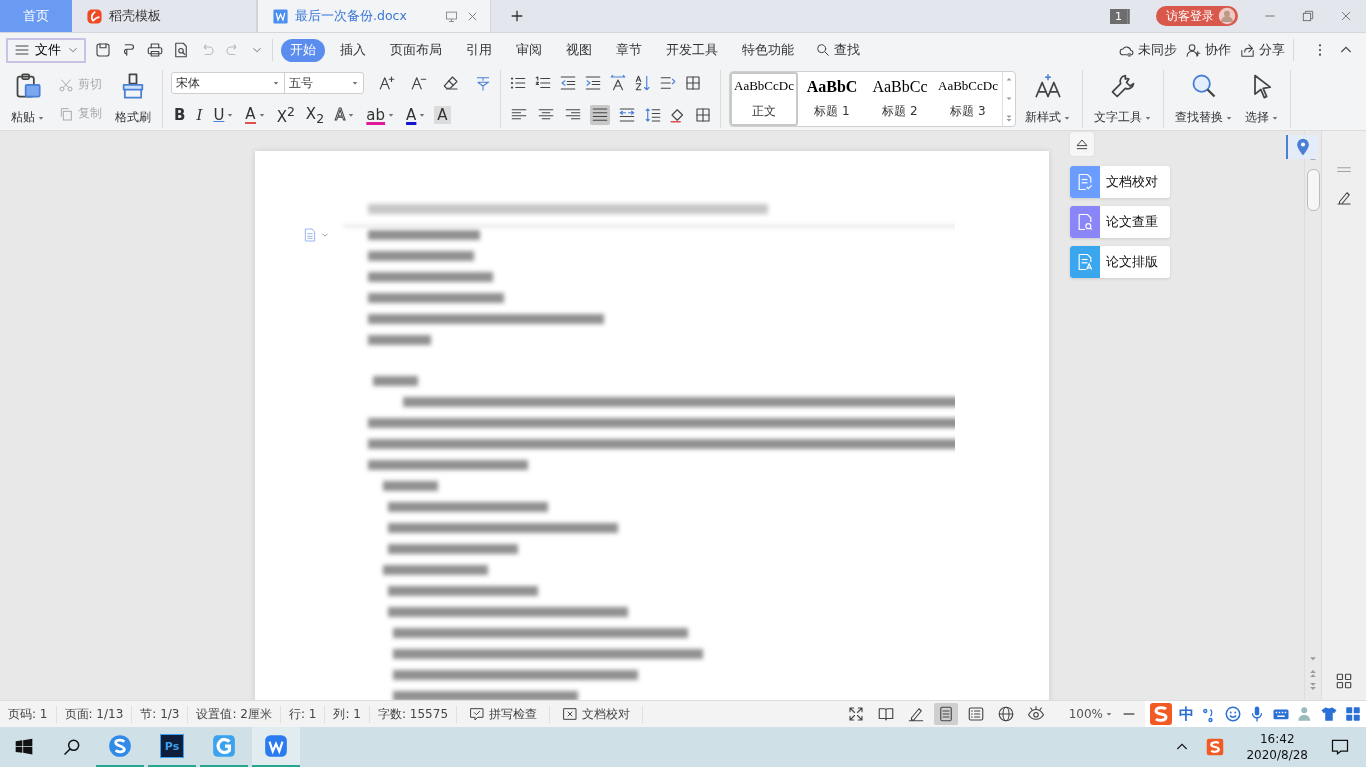  Describe the element at coordinates (764, 99) in the screenshot. I see `style-option: AaBbCcDc 正文` at that location.